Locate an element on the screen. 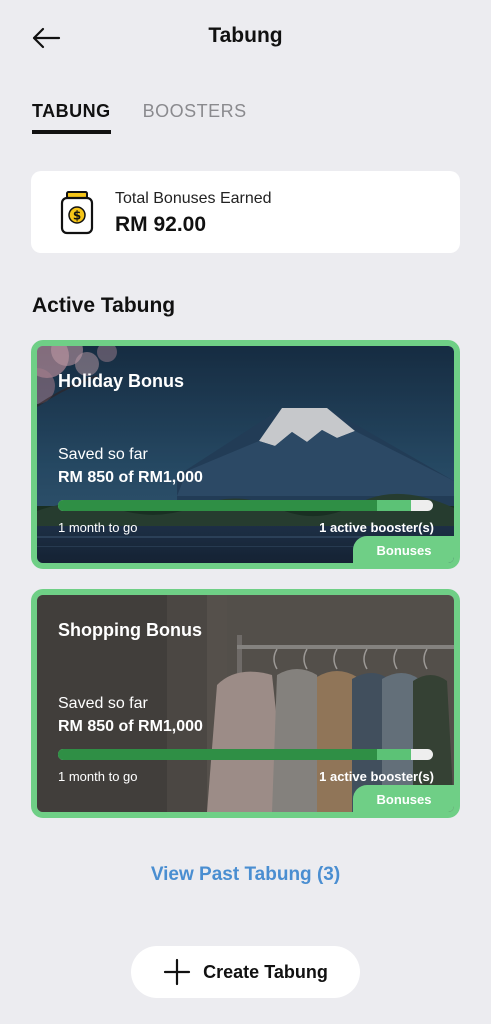 The height and width of the screenshot is (1024, 491). total-bonuses-value: RM 92.00 is located at coordinates (161, 224).